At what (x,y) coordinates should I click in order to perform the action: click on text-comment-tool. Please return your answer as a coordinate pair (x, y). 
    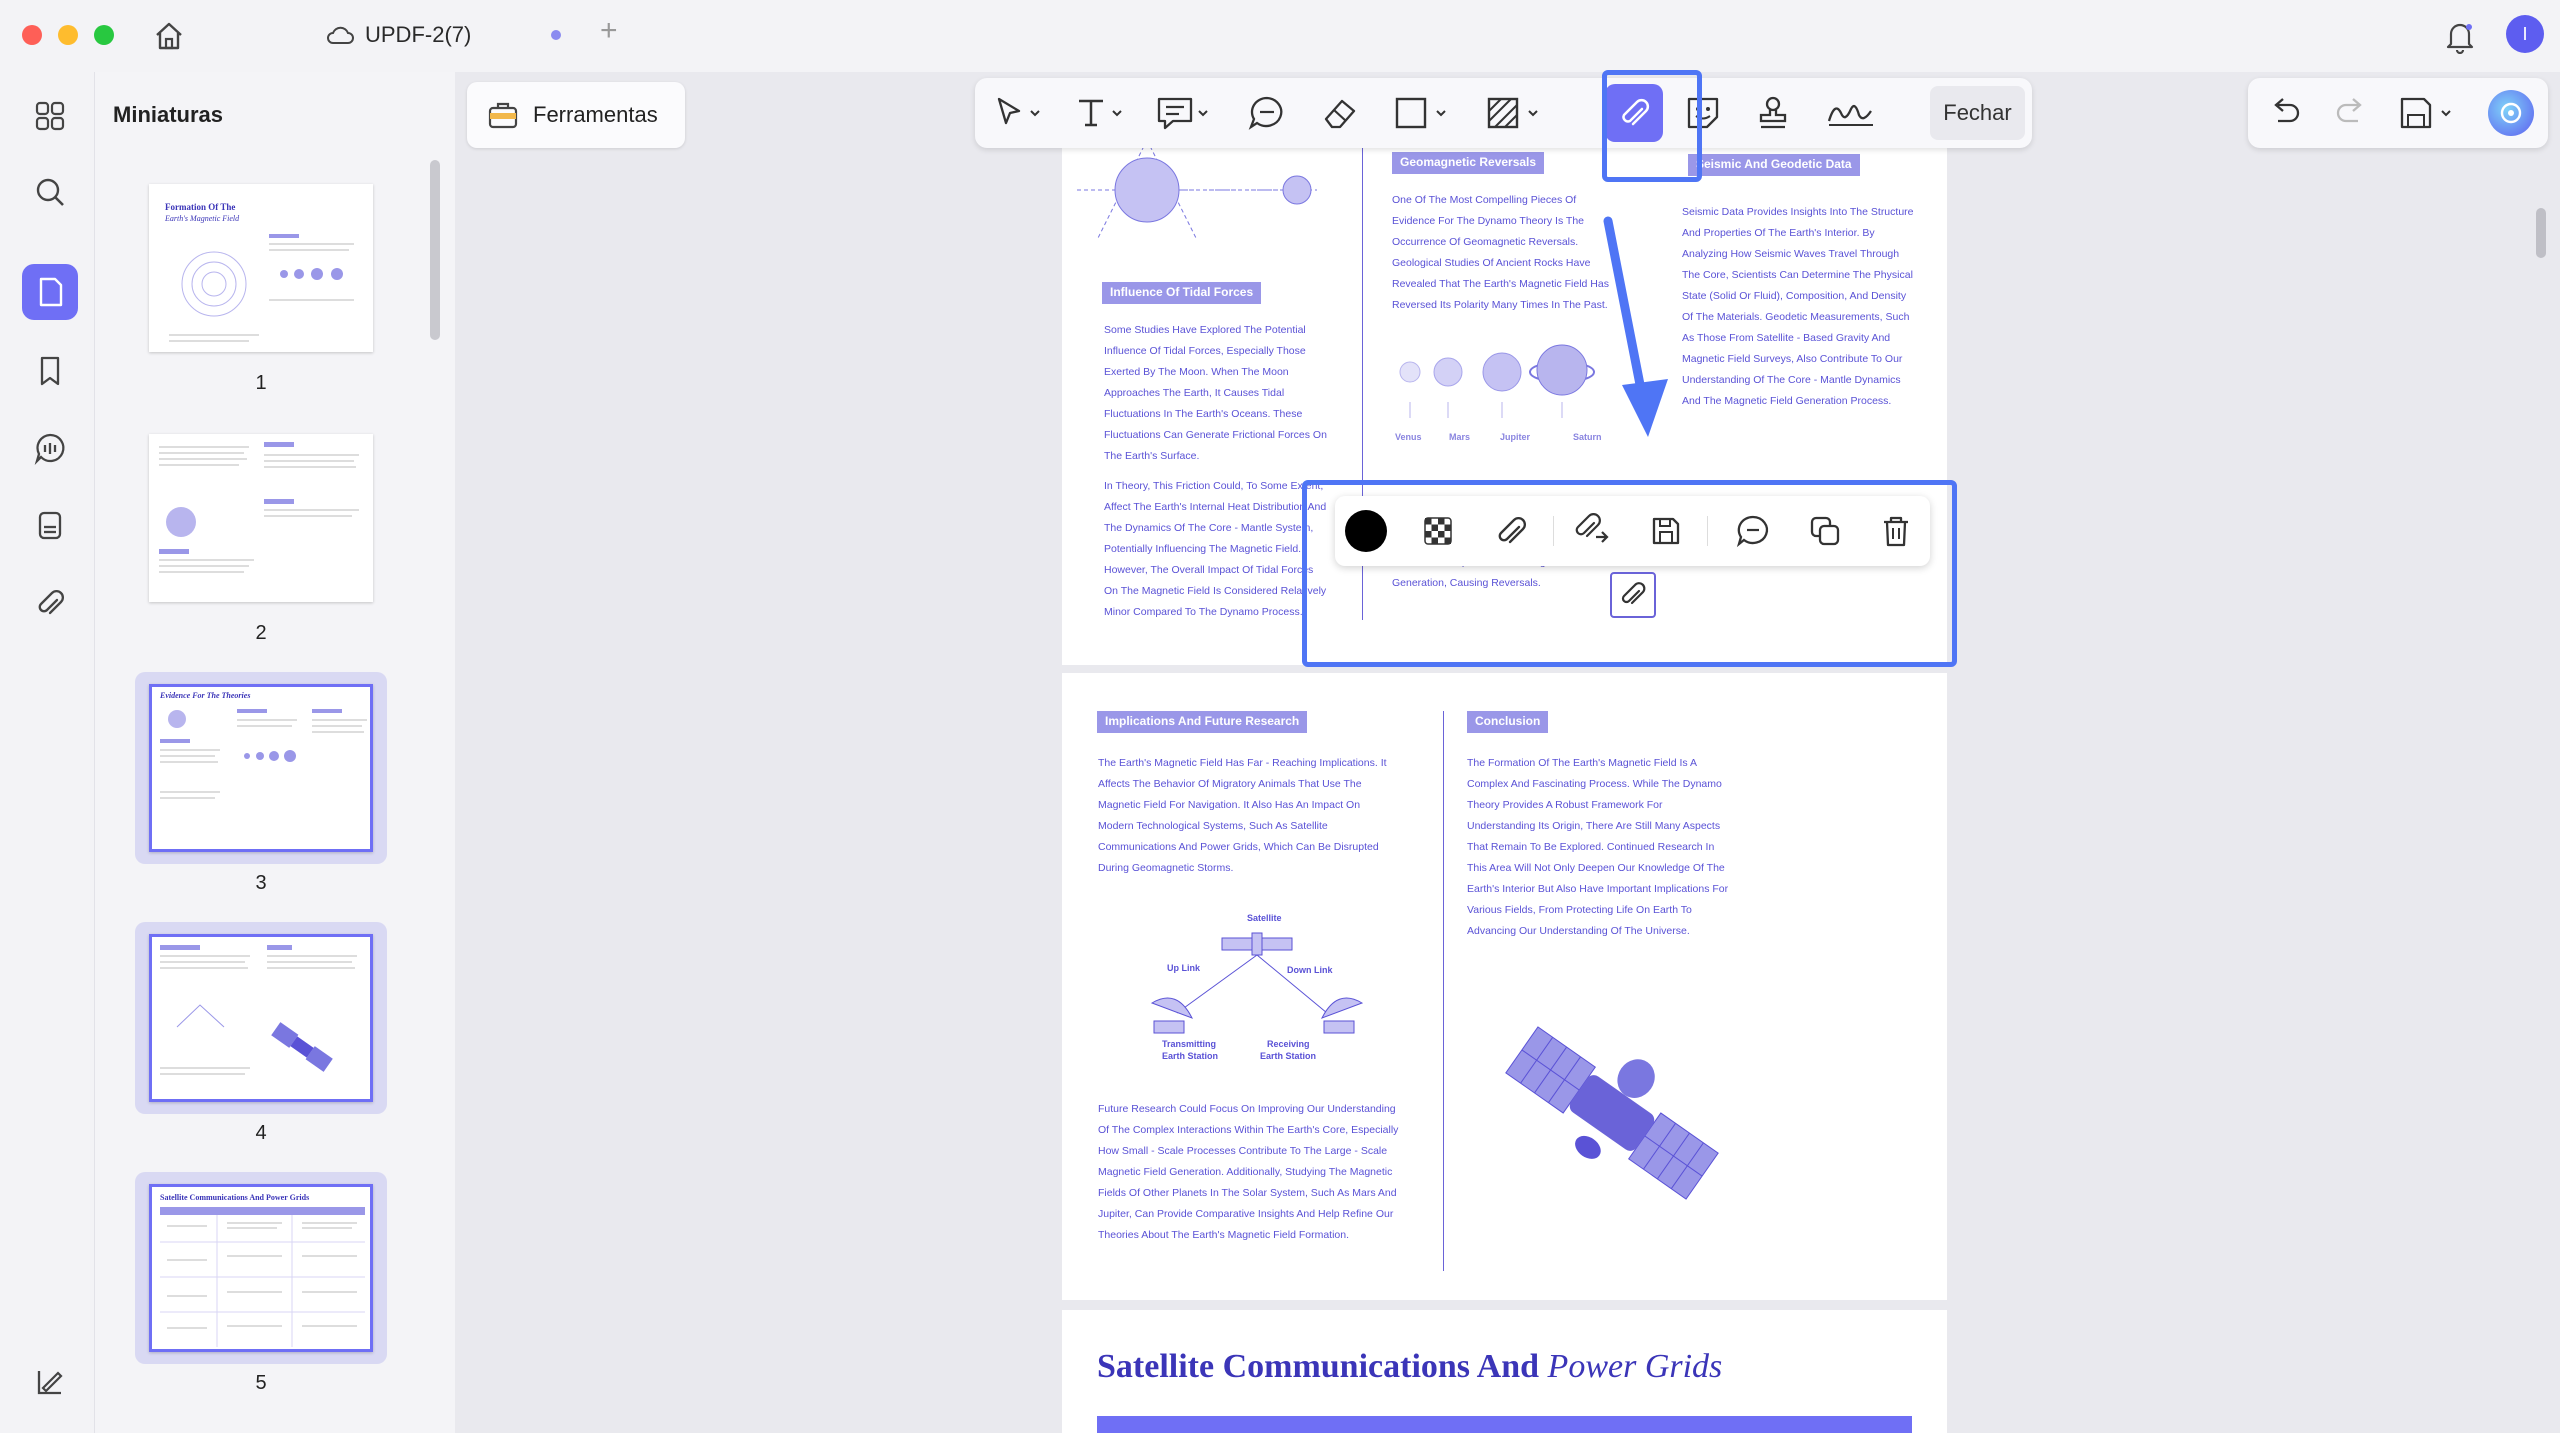
    Looking at the image, I should click on (1183, 113).